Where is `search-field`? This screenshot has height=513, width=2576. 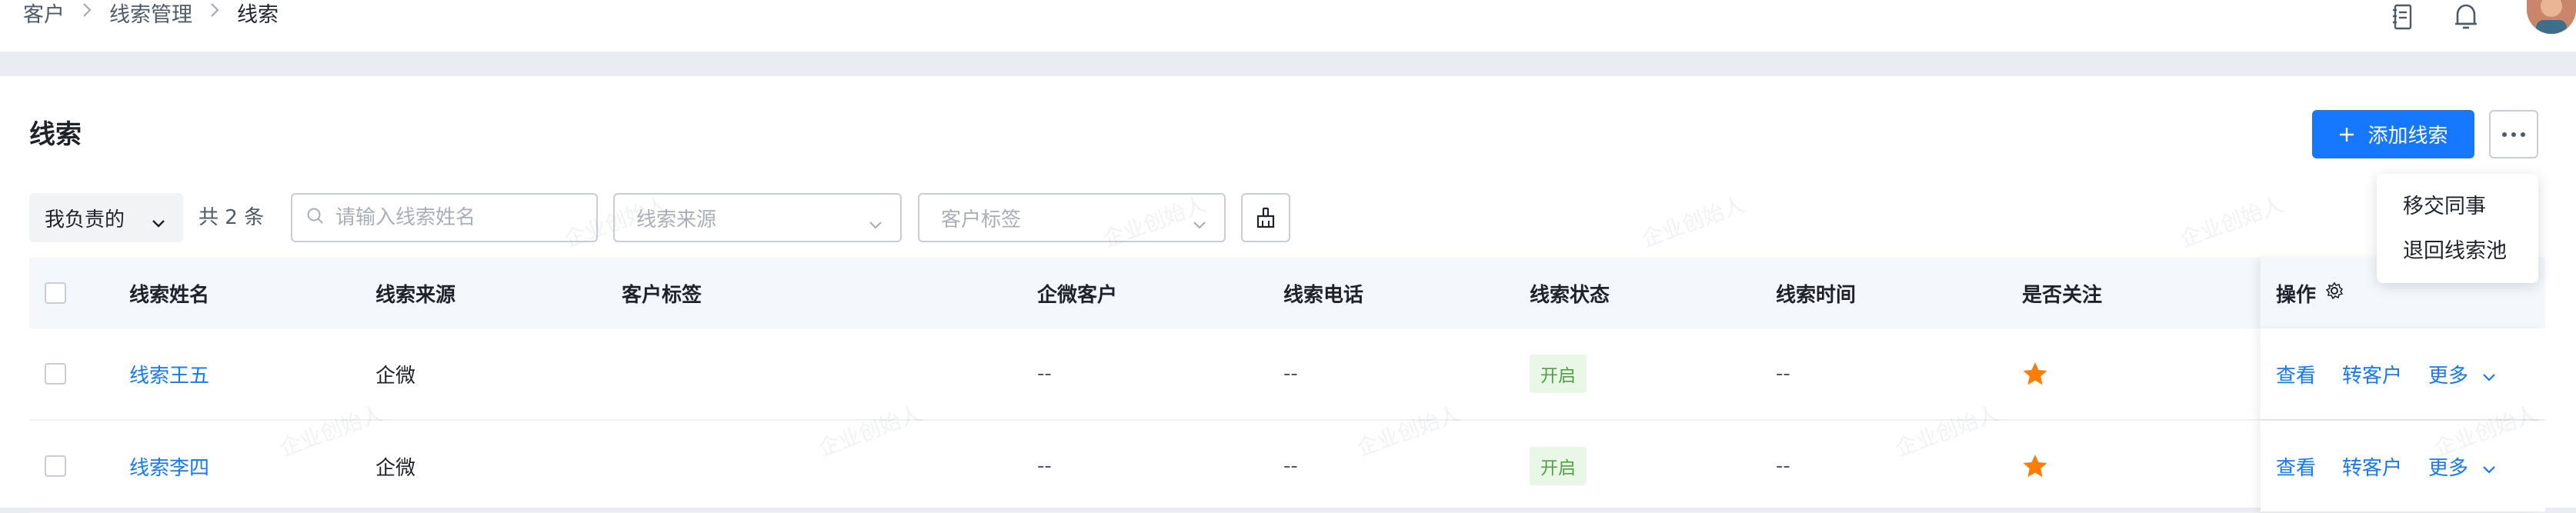 search-field is located at coordinates (444, 217).